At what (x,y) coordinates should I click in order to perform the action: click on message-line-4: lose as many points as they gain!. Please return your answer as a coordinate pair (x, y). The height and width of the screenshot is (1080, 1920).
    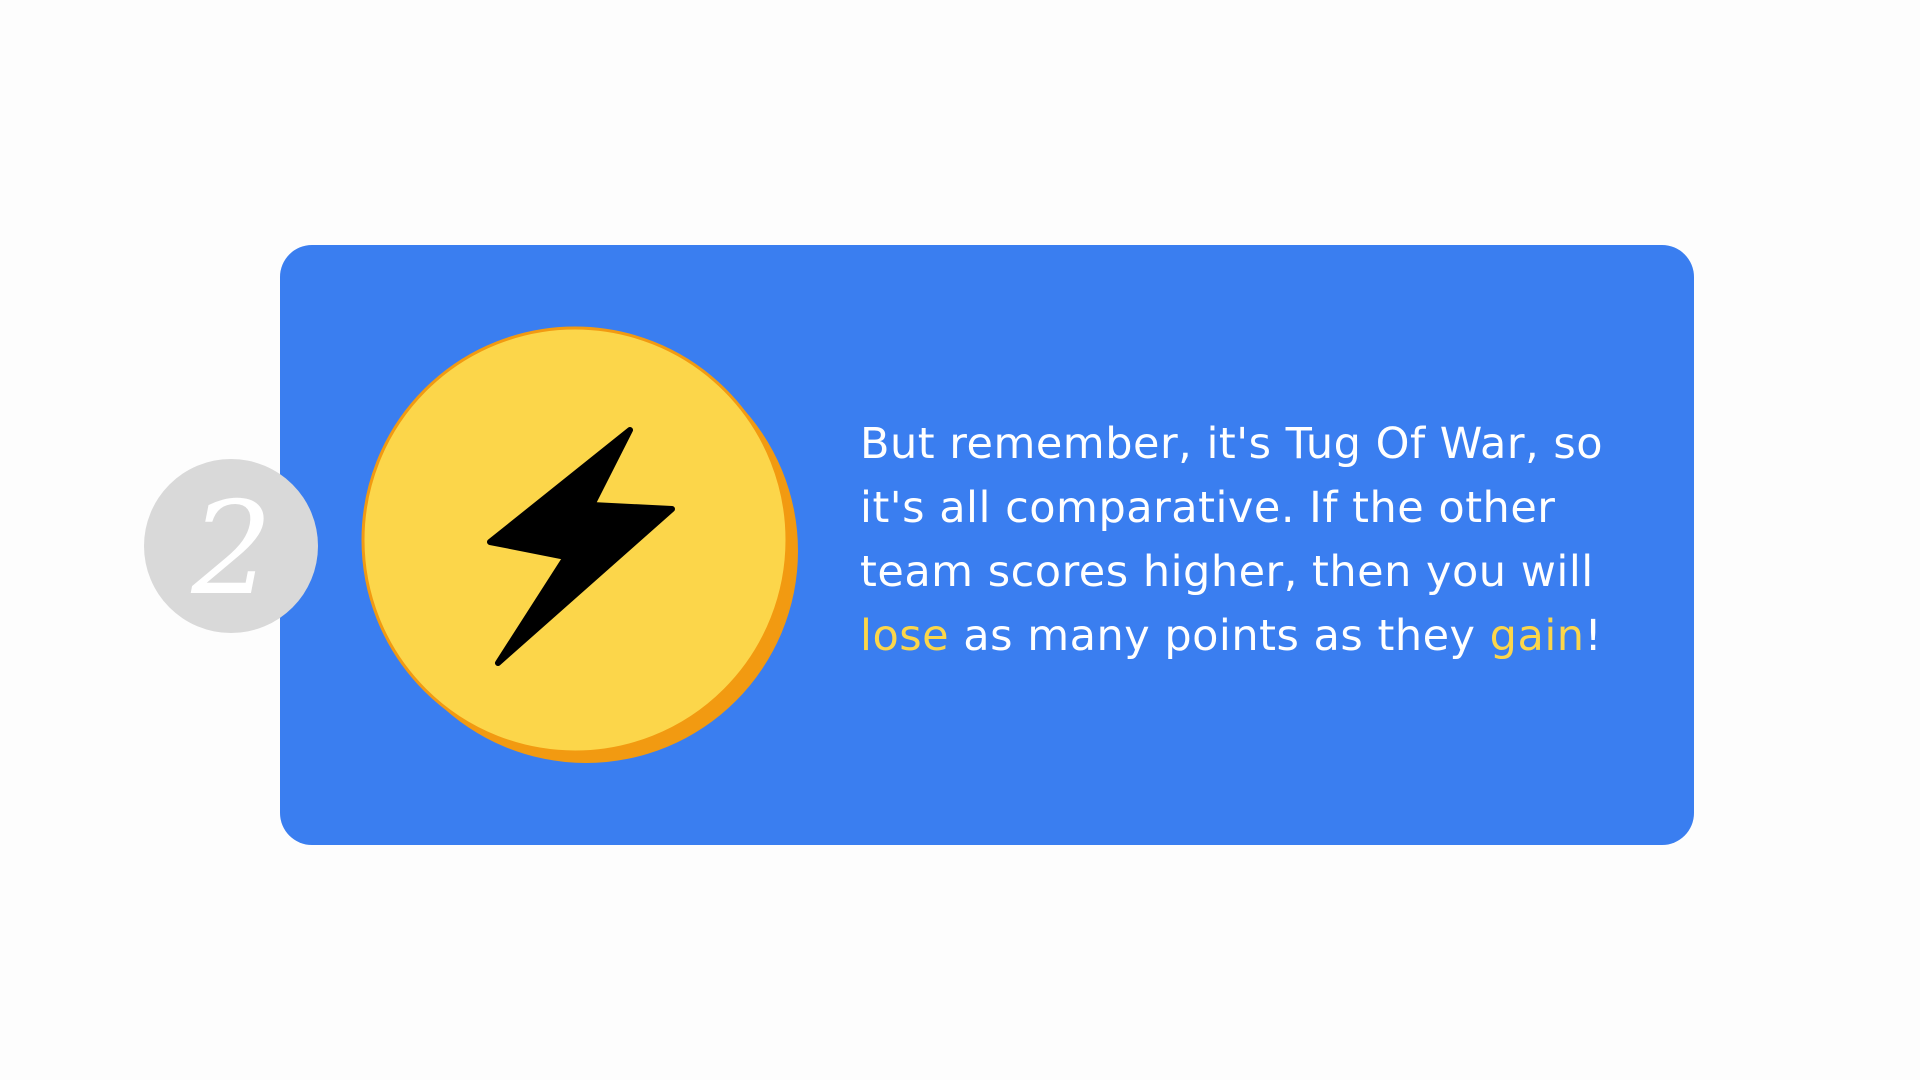
    Looking at the image, I should click on (1240, 636).